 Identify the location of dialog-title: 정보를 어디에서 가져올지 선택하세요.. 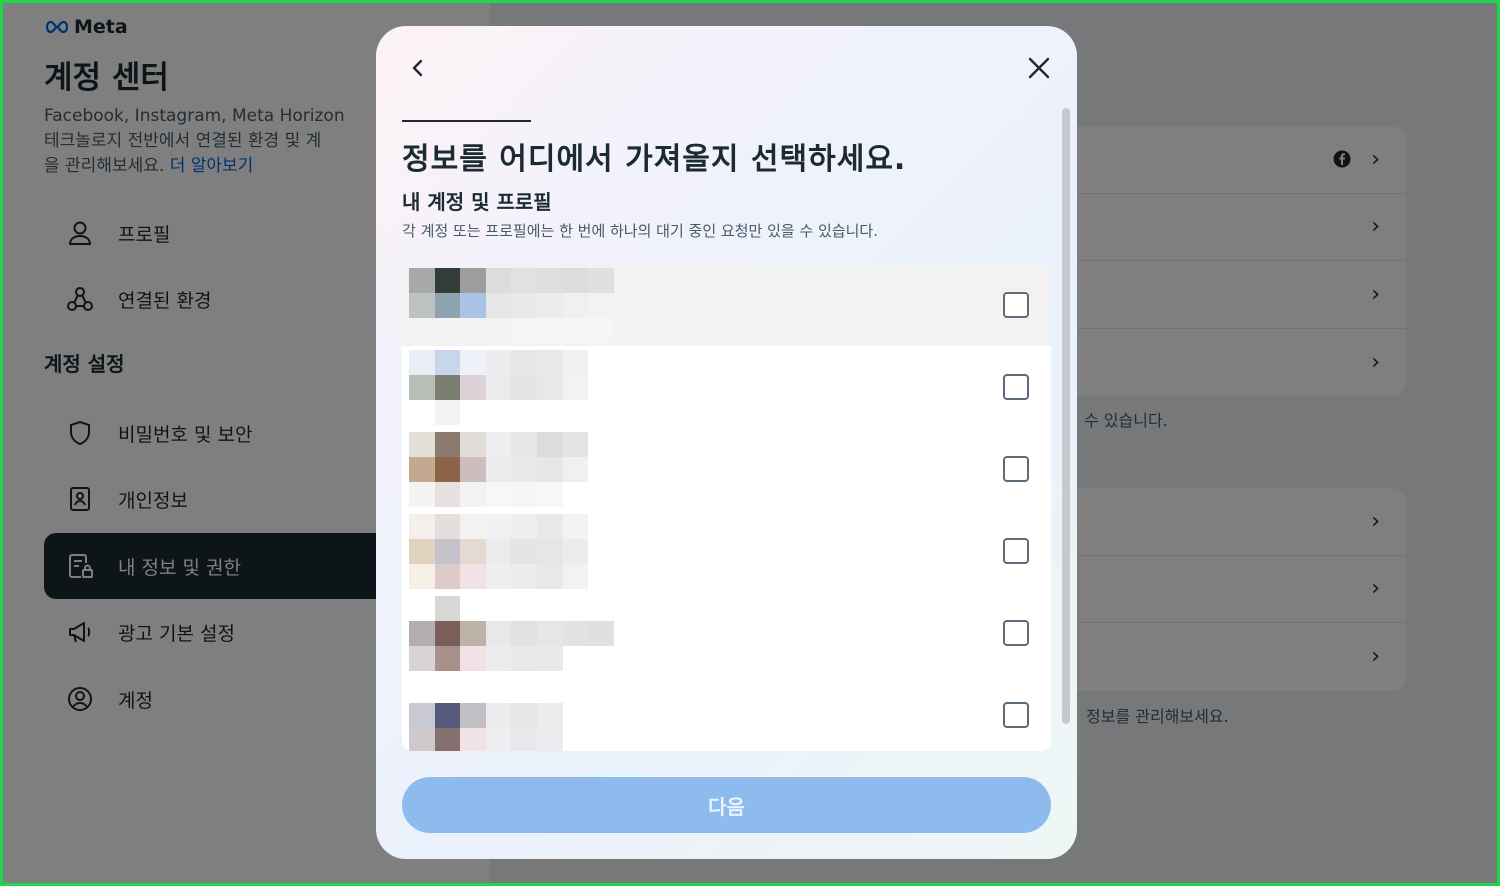
(654, 159).